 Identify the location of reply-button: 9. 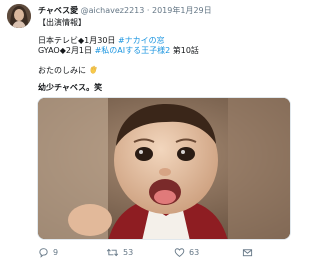
(48, 252).